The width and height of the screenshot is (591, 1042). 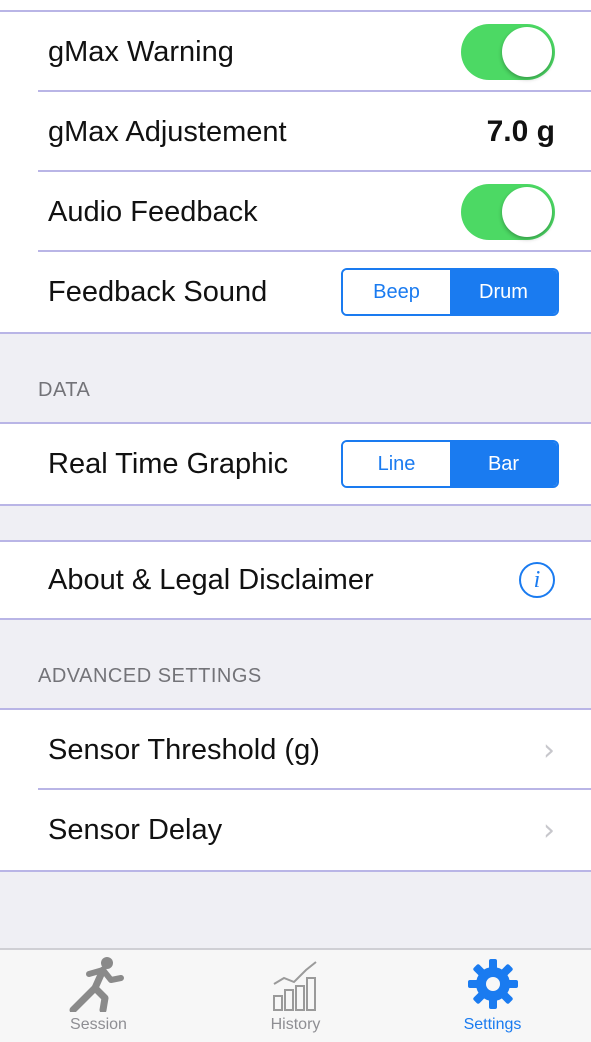 I want to click on audio-feedback-label: Audio Feedback, so click(x=153, y=211).